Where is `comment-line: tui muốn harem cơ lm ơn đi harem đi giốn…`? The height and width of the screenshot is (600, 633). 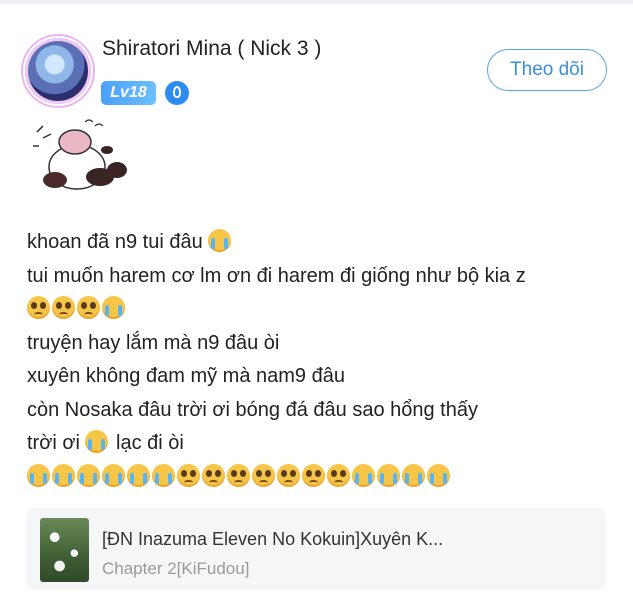
comment-line: tui muốn harem cơ lm ơn đi harem đi giốn… is located at coordinates (322, 277).